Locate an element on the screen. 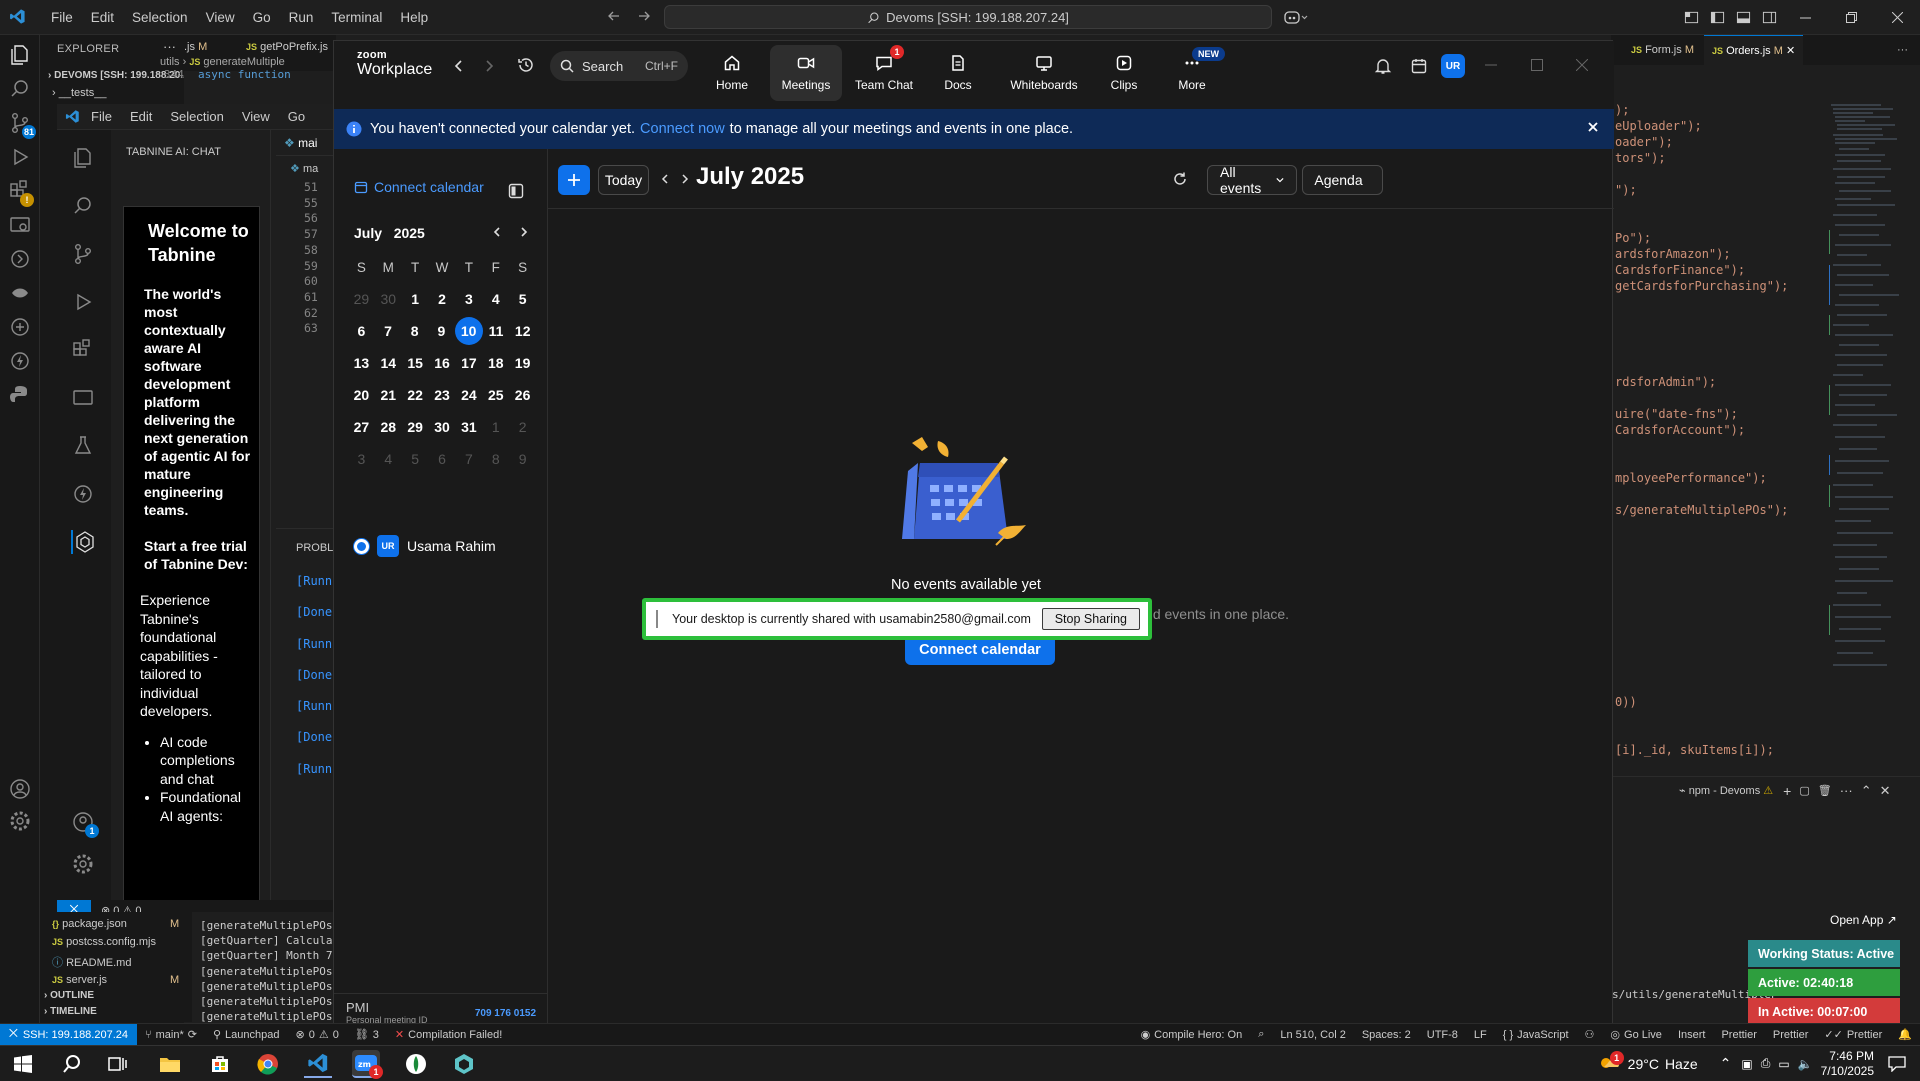 Image resolution: width=1920 pixels, height=1081 pixels. prettier-2: Prettier is located at coordinates (1790, 1035).